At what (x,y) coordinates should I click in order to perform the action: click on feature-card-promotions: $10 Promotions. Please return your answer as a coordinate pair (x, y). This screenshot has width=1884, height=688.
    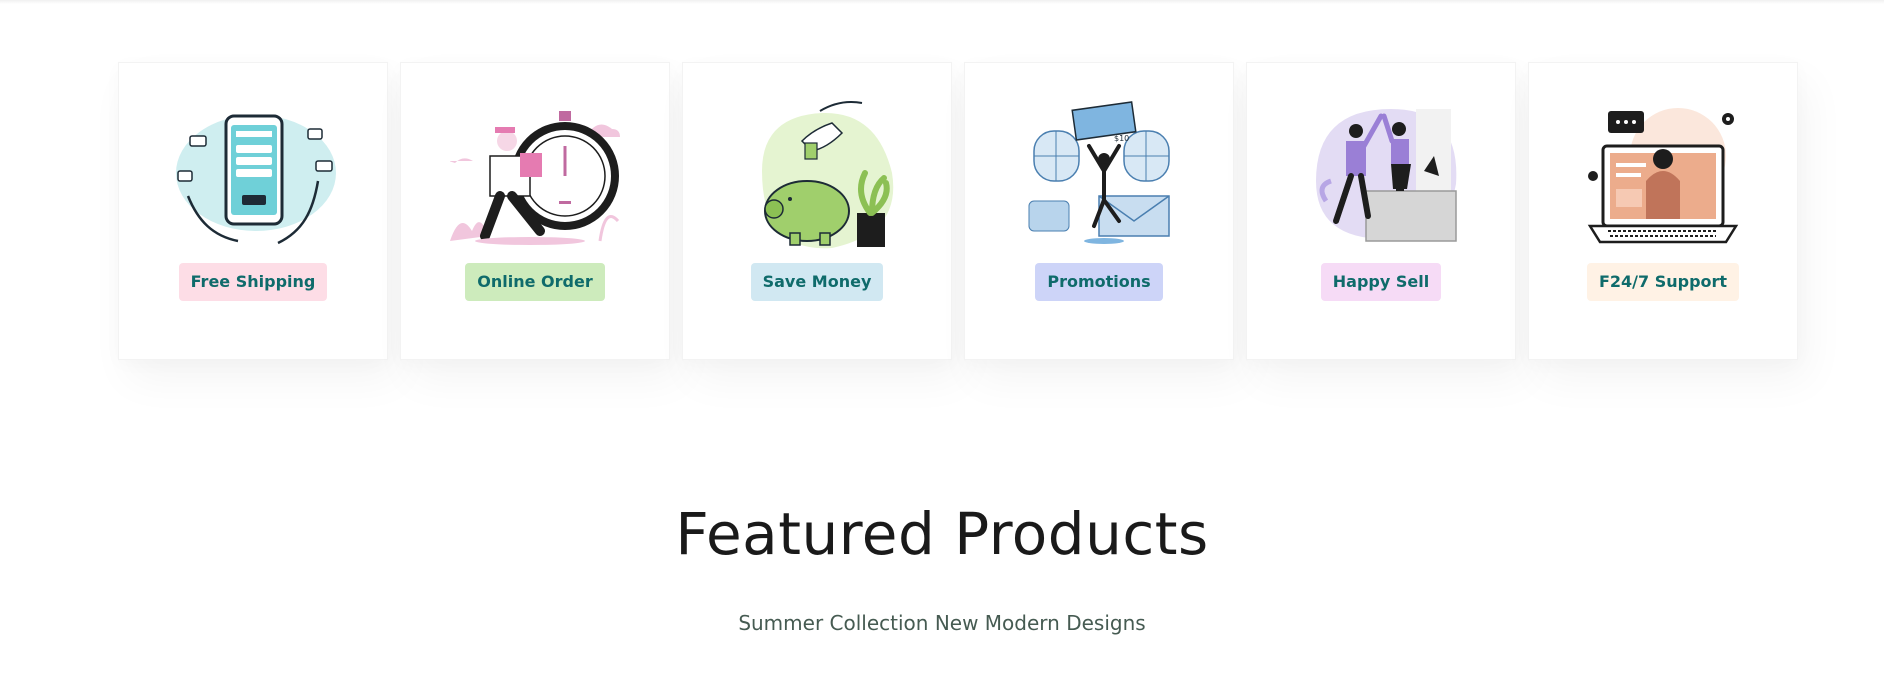
    Looking at the image, I should click on (1099, 211).